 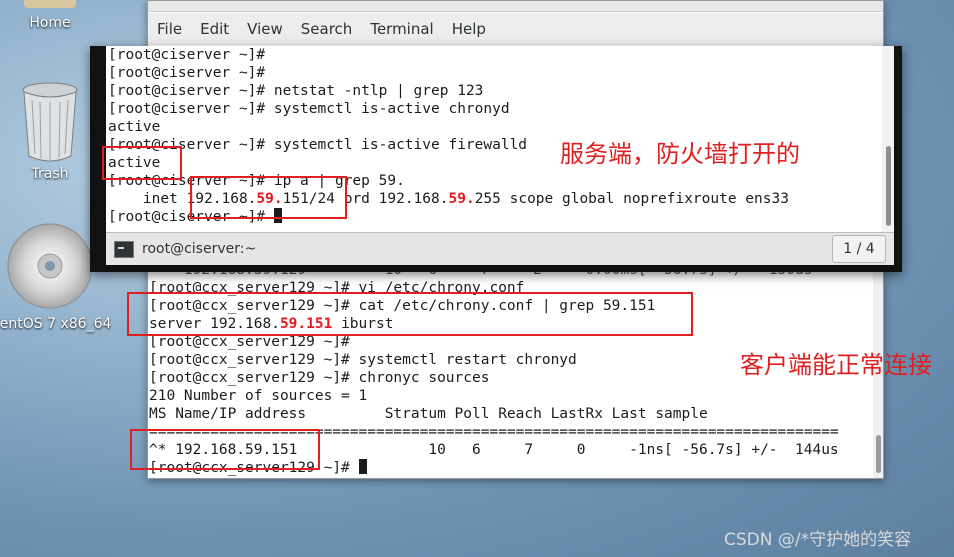 I want to click on desktop-icon-label: Home, so click(x=50, y=23).